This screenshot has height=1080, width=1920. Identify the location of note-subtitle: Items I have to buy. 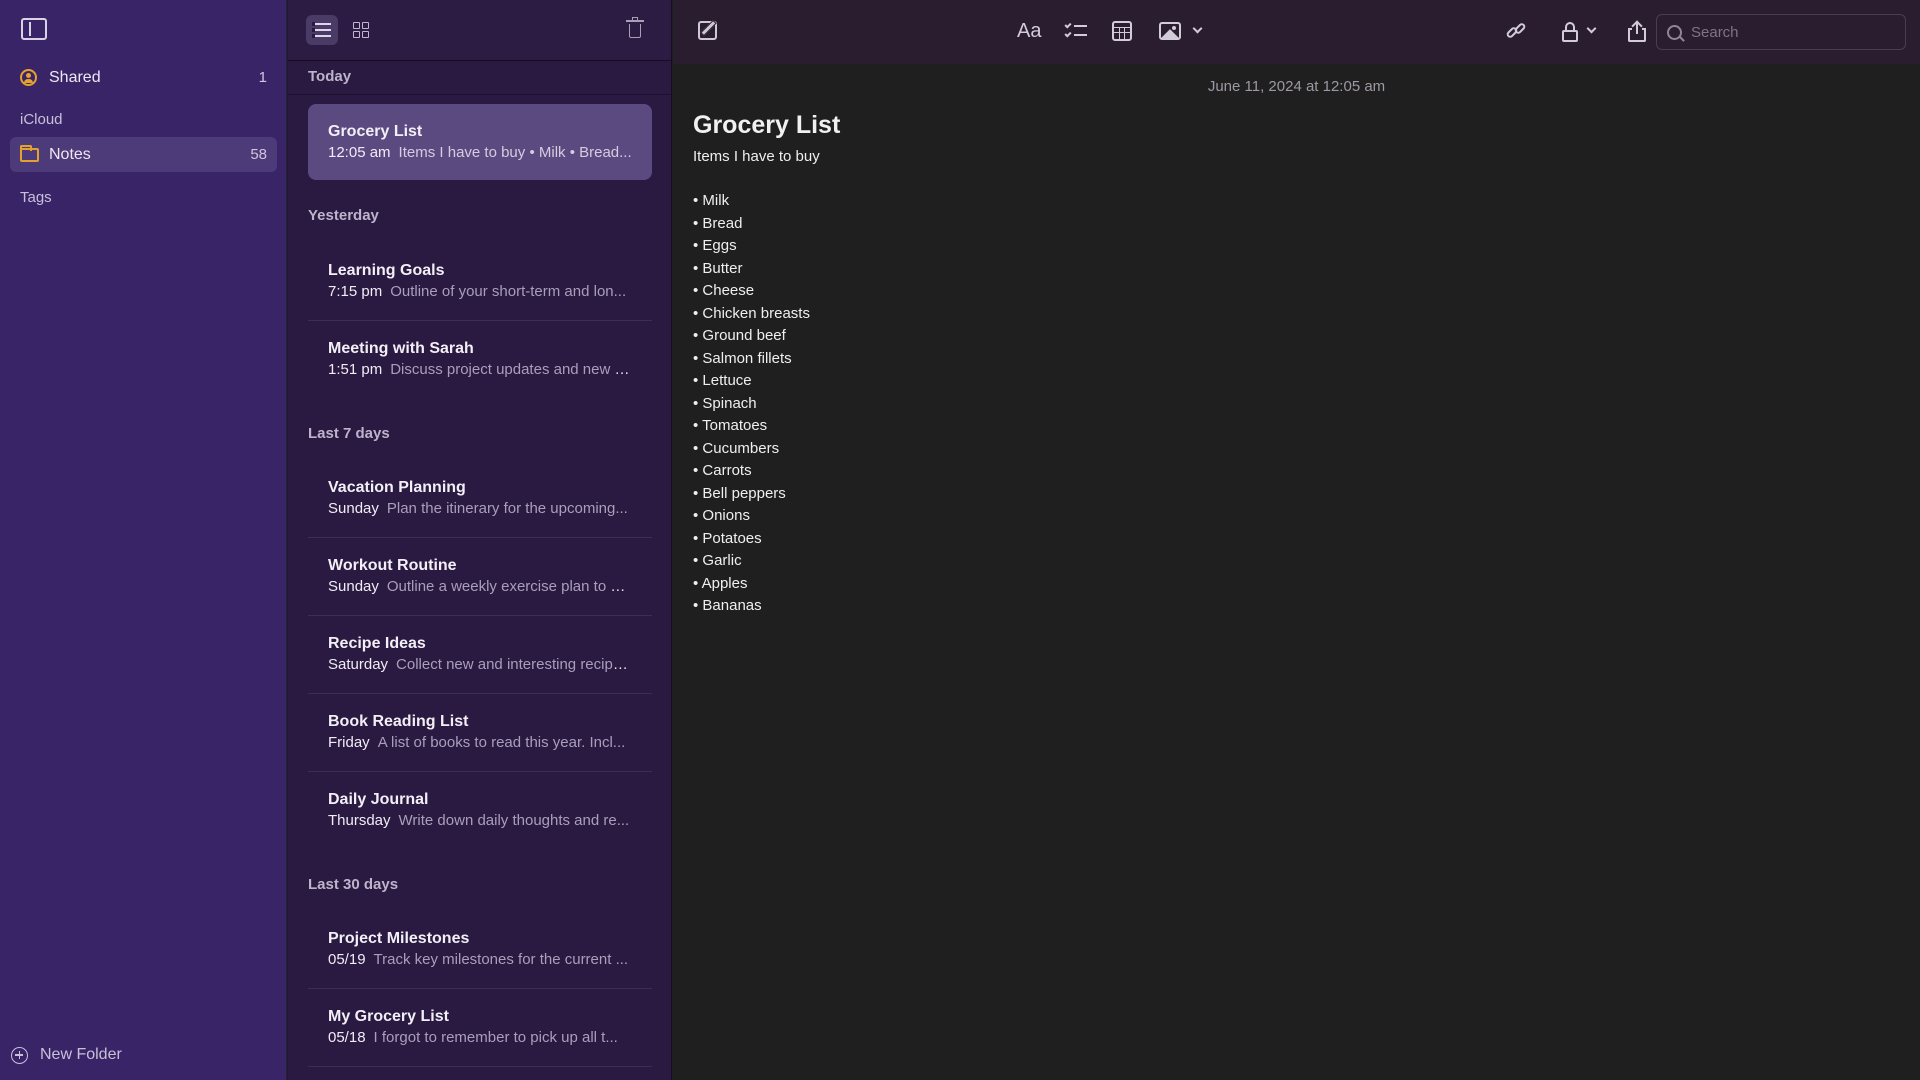
(756, 156).